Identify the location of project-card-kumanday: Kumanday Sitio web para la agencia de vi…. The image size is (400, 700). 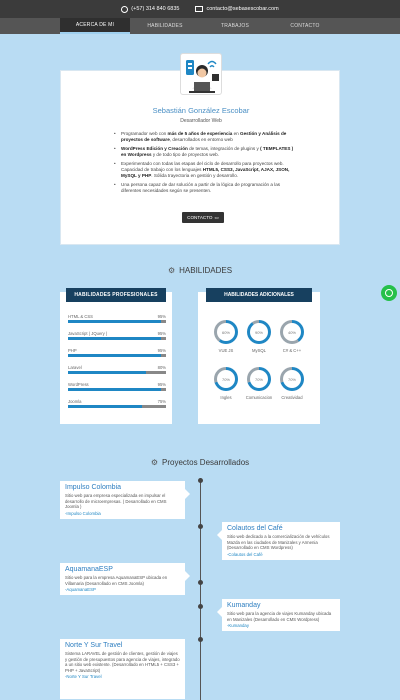
(278, 615).